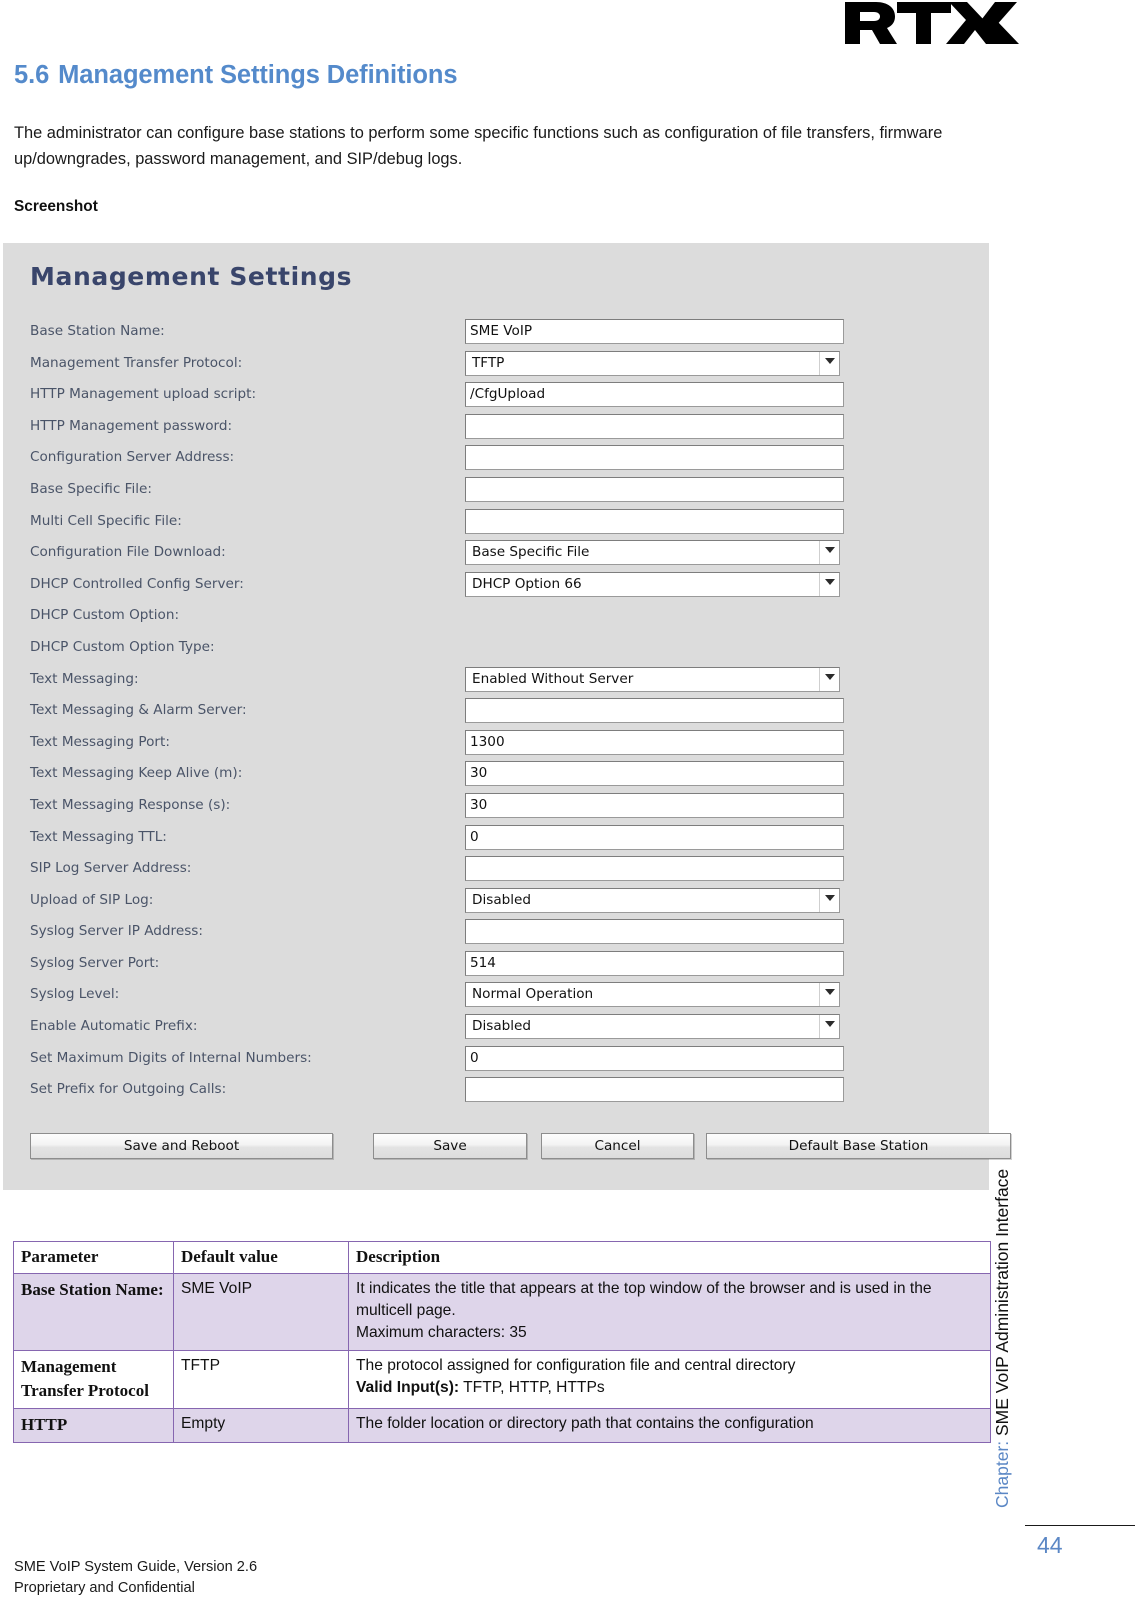  I want to click on form-row: Text Messaging Keep Alive (m): 30, so click(496, 777).